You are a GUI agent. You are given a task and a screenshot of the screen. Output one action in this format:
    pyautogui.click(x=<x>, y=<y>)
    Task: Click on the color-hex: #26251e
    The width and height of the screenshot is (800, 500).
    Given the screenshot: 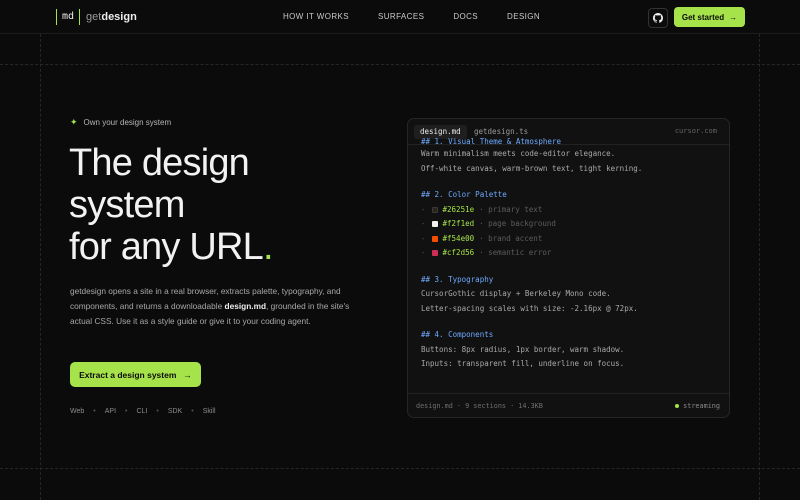 What is the action you would take?
    pyautogui.click(x=458, y=209)
    